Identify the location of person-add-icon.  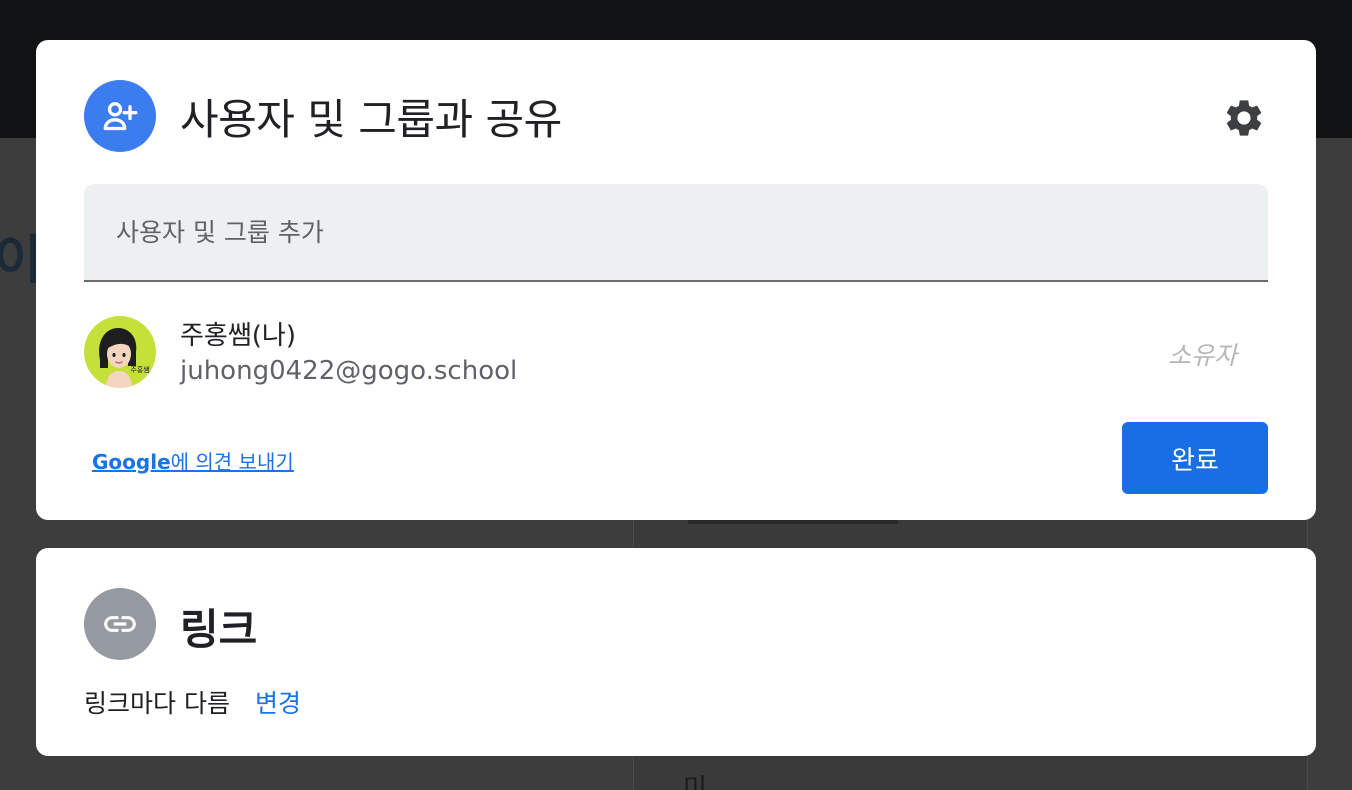
(120, 116).